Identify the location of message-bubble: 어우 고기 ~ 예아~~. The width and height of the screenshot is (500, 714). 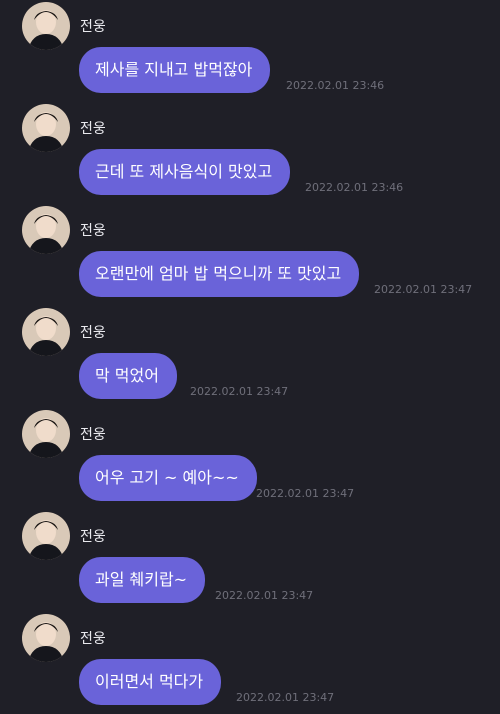
(168, 478).